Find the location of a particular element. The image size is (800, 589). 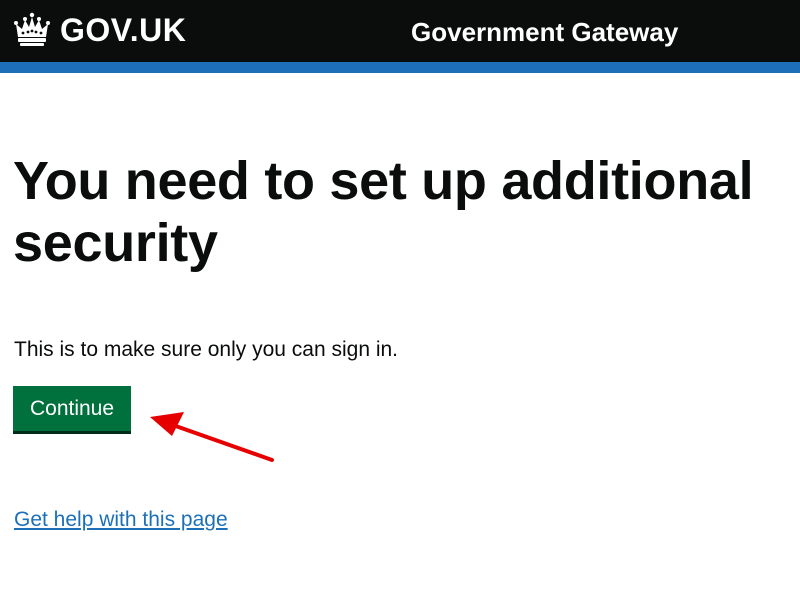

site-header: GOV.UK Government Gateway is located at coordinates (400, 31).